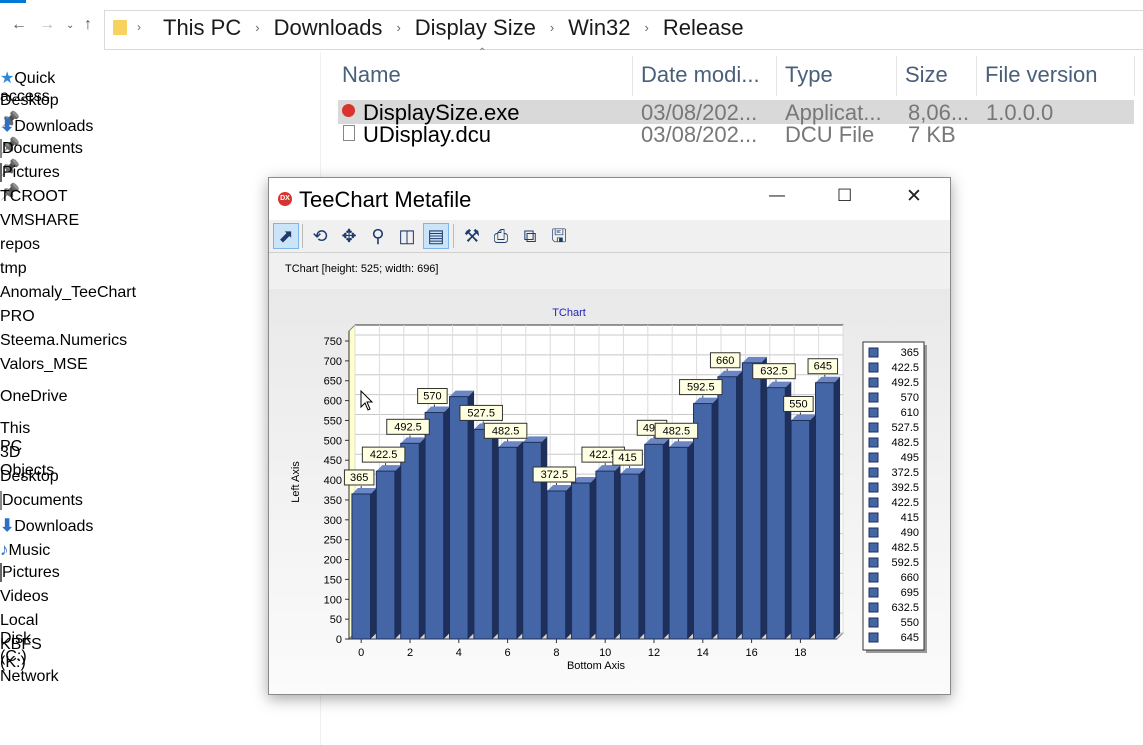  I want to click on sidebar-item: Anomaly_TeeChart, so click(68, 293).